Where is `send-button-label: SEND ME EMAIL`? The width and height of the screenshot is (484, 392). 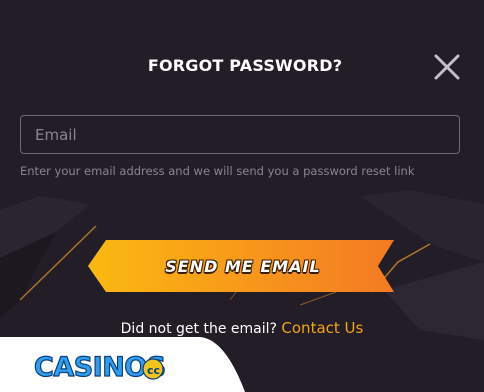 send-button-label: SEND ME EMAIL is located at coordinates (243, 266).